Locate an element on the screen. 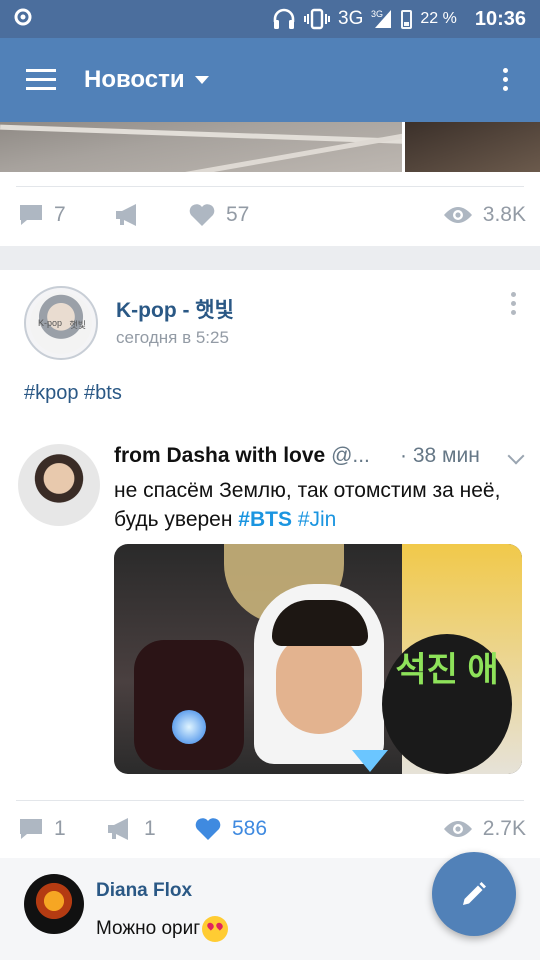 The image size is (540, 960). clock: 10:36 is located at coordinates (500, 18).